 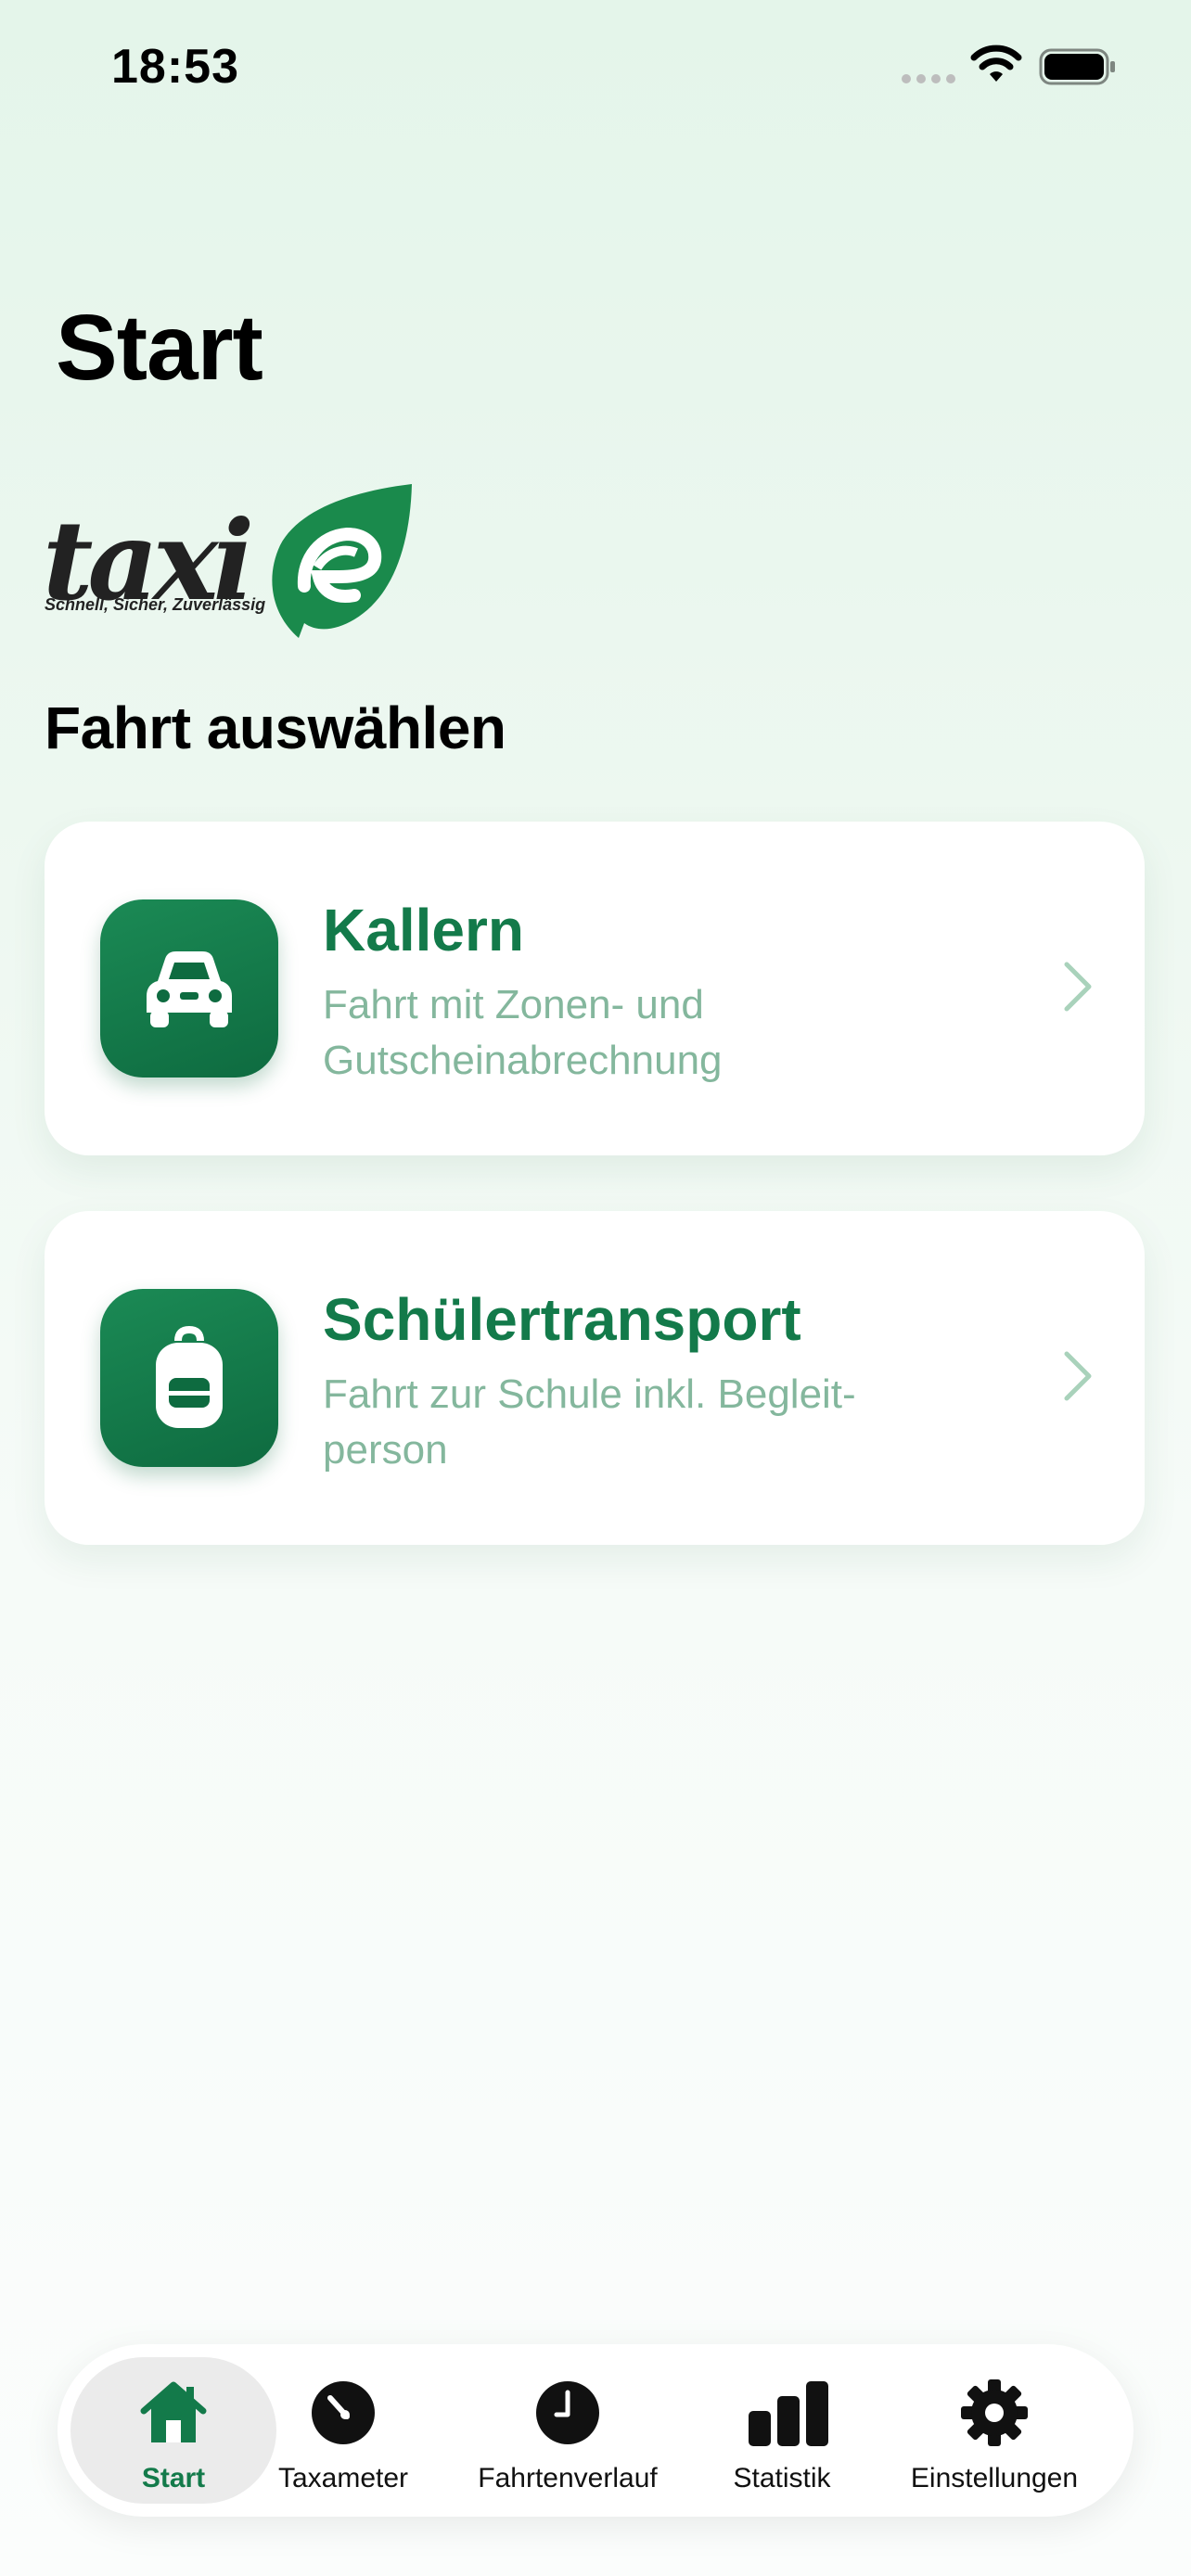 What do you see at coordinates (567, 2412) in the screenshot?
I see `clock-icon` at bounding box center [567, 2412].